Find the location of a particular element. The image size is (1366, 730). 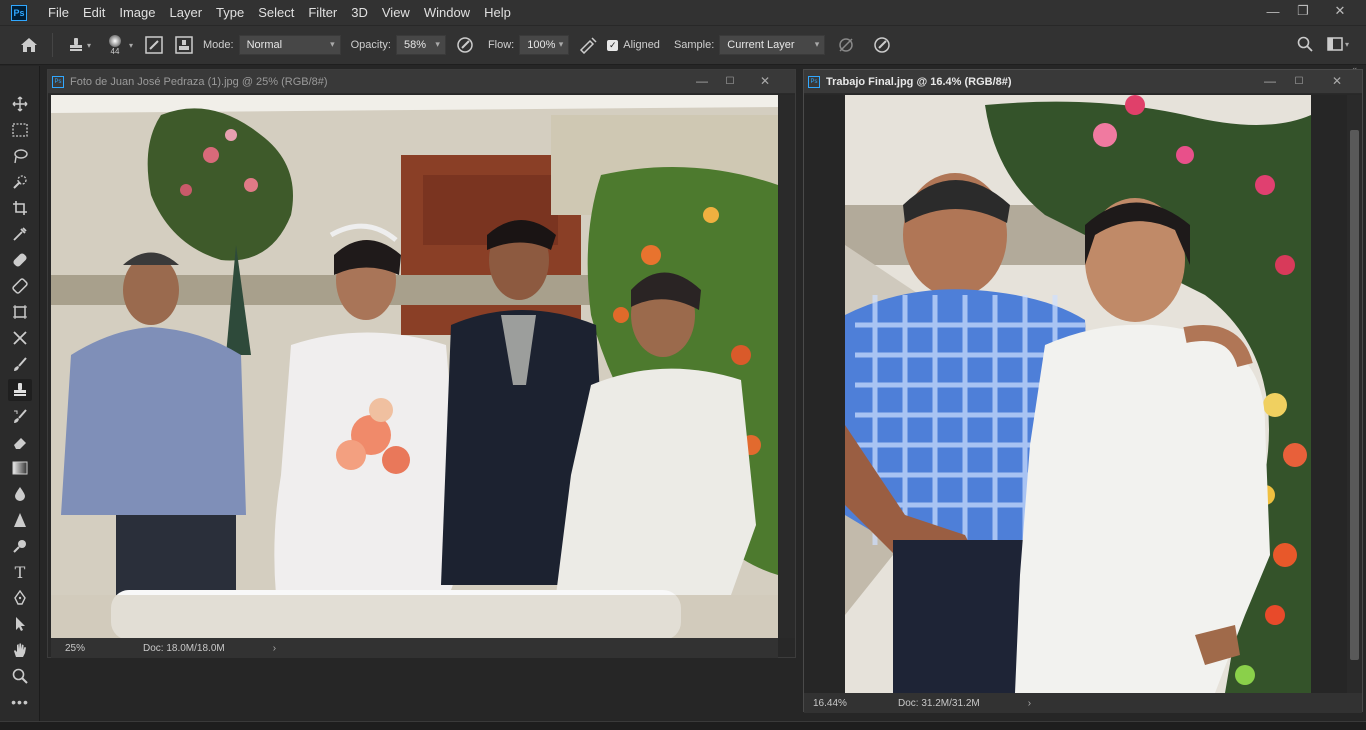

brush-tool-icon is located at coordinates (20, 364).